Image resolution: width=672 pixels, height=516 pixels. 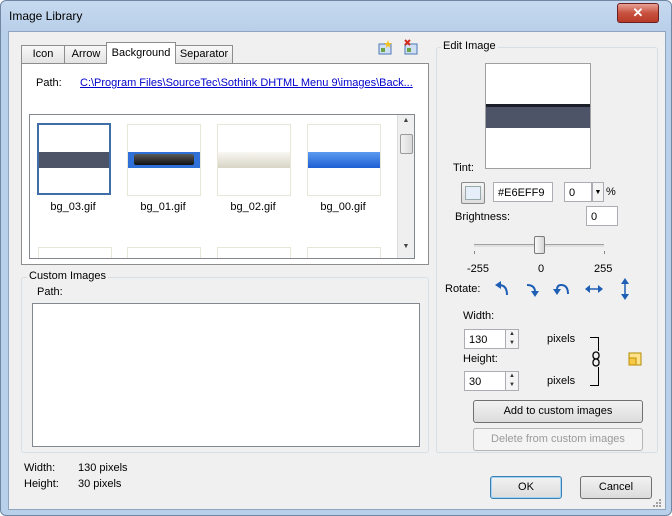 What do you see at coordinates (204, 54) in the screenshot?
I see `tab-separator: Separator` at bounding box center [204, 54].